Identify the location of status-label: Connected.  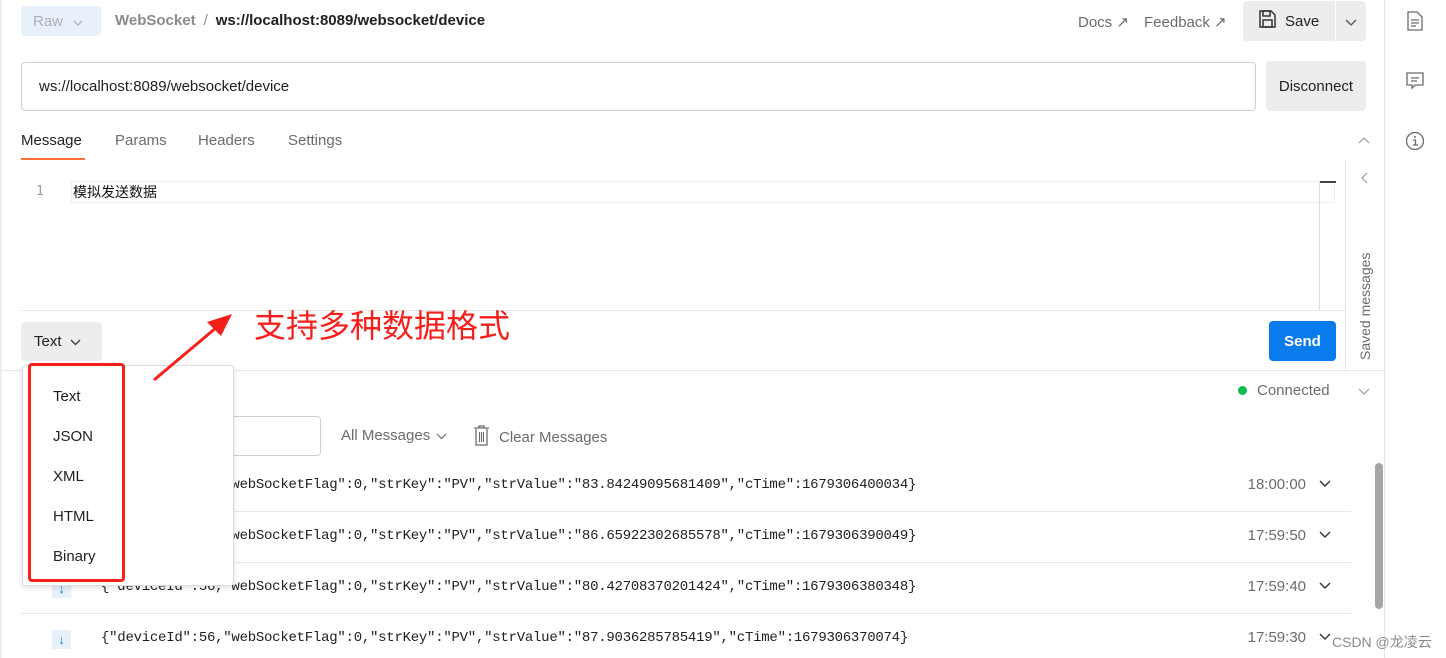
(1293, 390).